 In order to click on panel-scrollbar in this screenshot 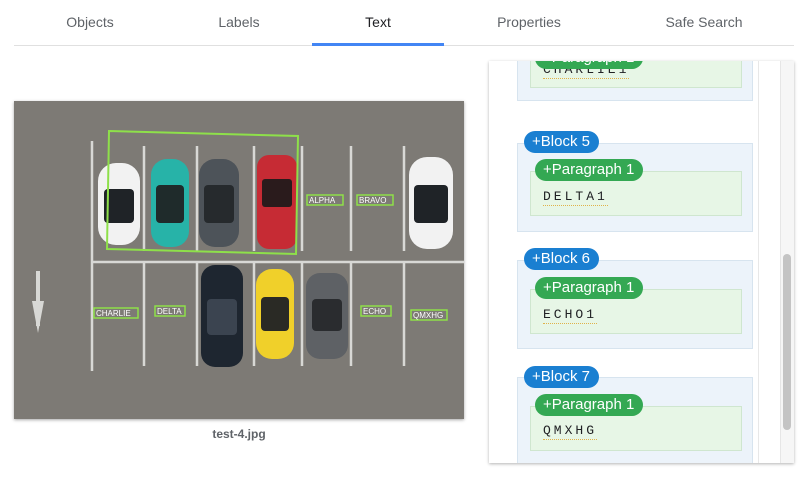, I will do `click(787, 262)`.